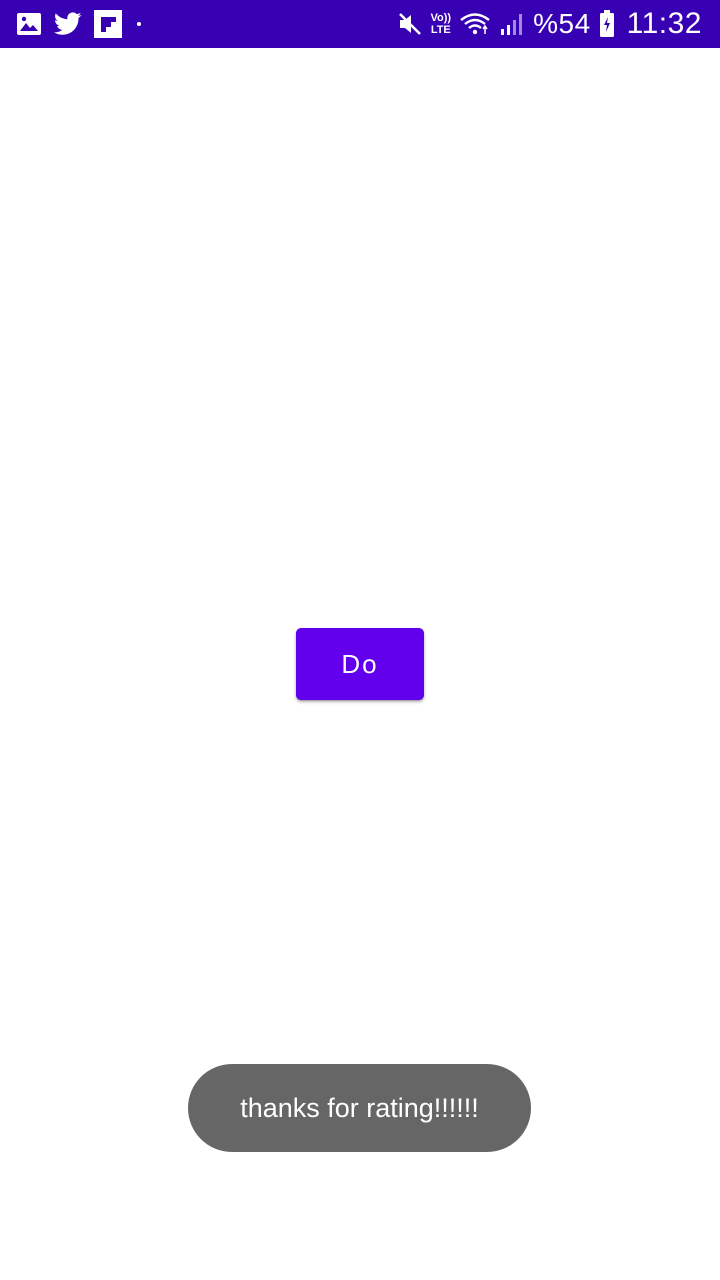 This screenshot has width=720, height=1280. Describe the element at coordinates (664, 23) in the screenshot. I see `clock: 11:32` at that location.